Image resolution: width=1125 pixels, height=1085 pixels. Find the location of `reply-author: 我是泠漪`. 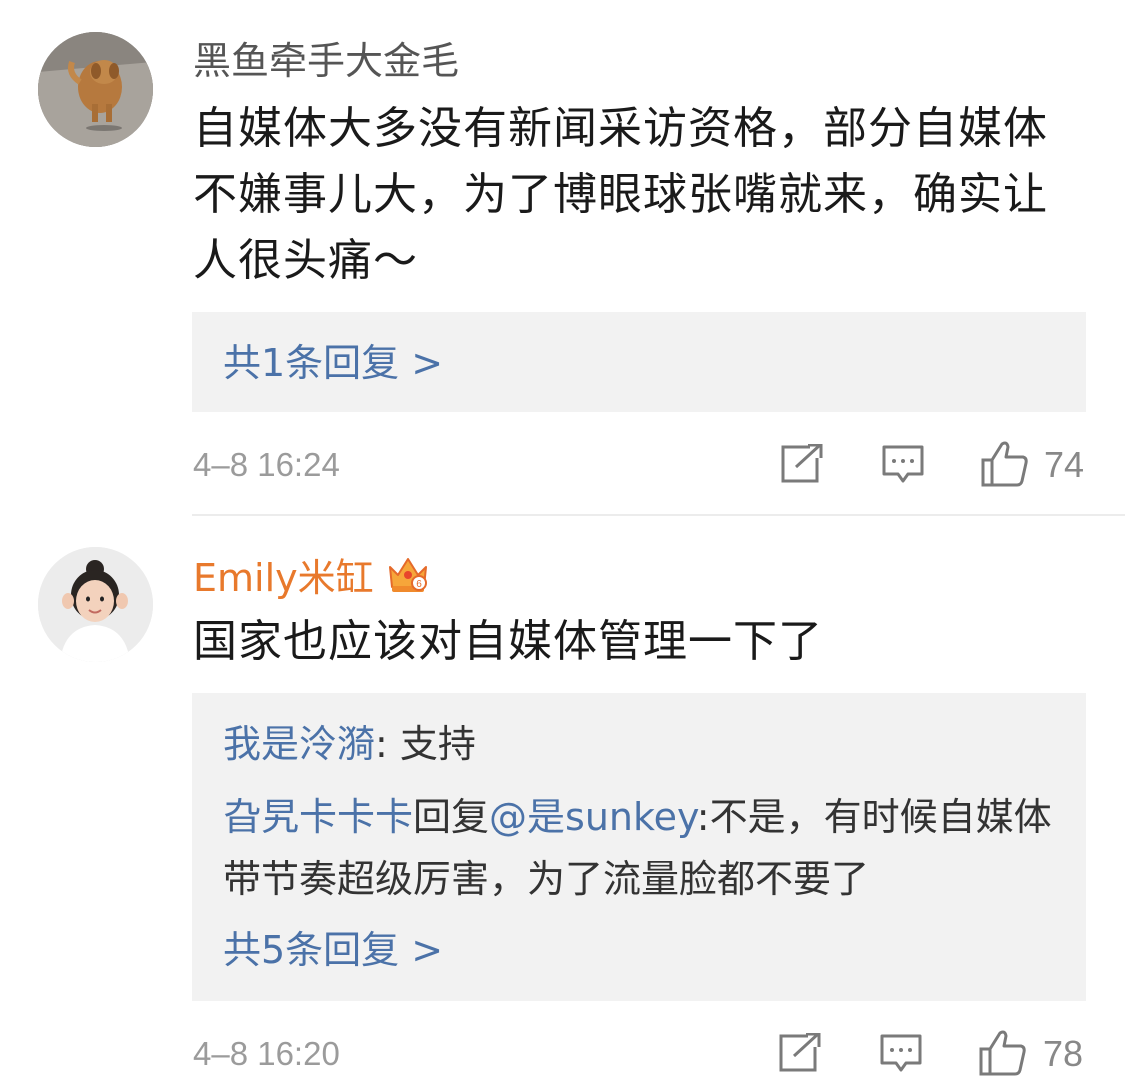

reply-author: 我是泠漪 is located at coordinates (299, 744).